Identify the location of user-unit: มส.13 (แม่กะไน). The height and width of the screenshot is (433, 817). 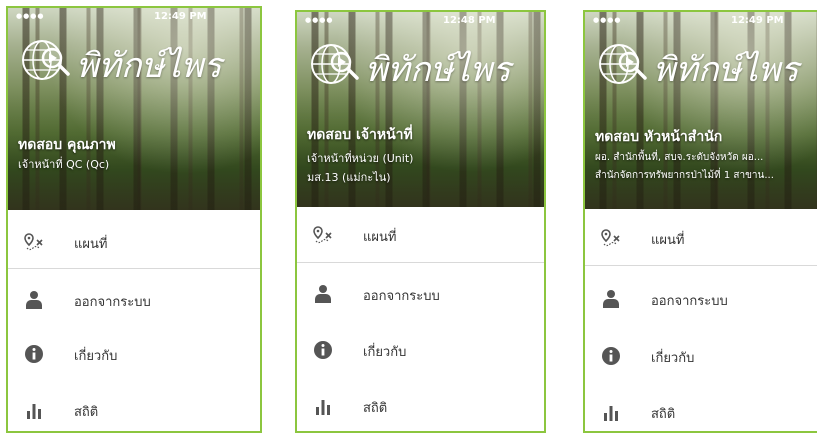
(349, 177).